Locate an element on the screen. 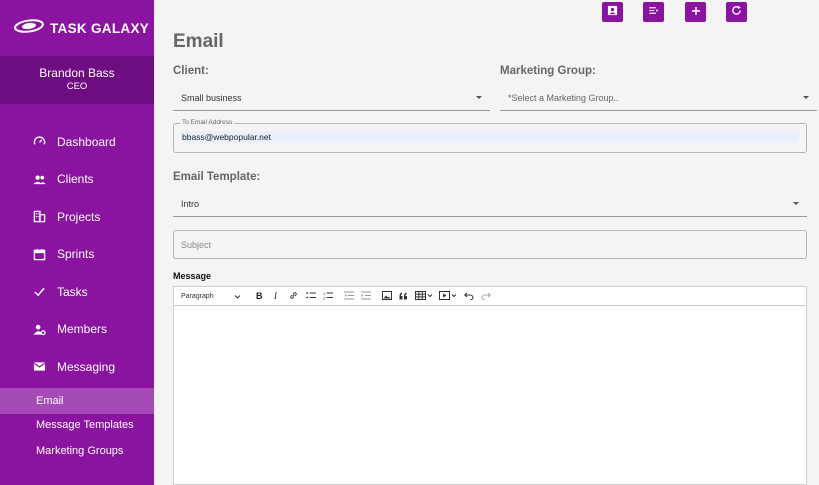  svg-text: I is located at coordinates (275, 295).